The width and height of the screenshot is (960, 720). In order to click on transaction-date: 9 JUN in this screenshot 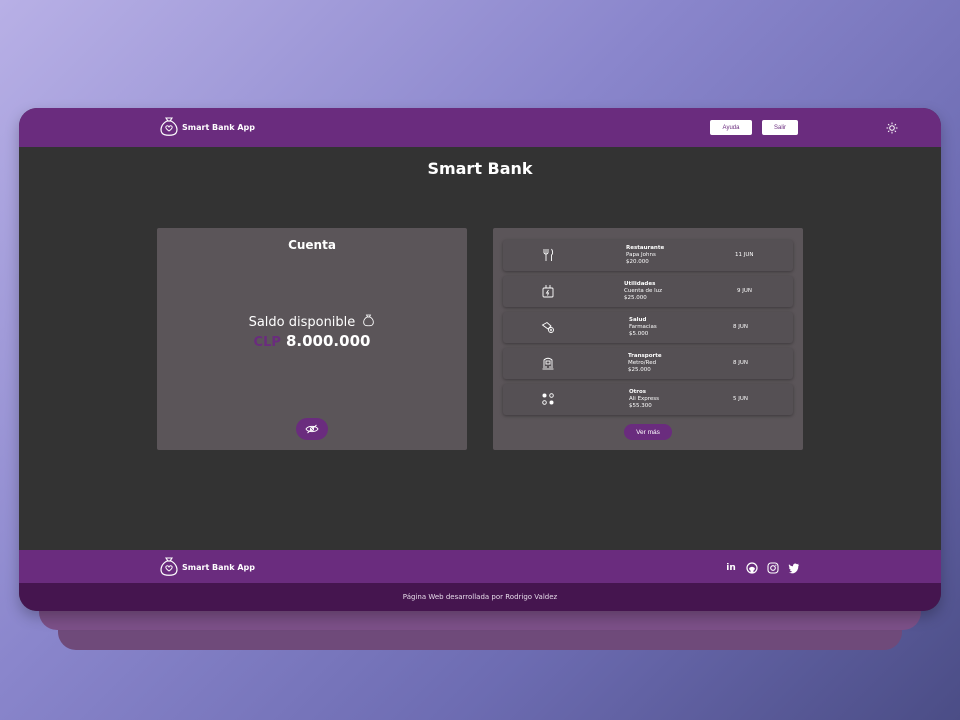, I will do `click(745, 291)`.